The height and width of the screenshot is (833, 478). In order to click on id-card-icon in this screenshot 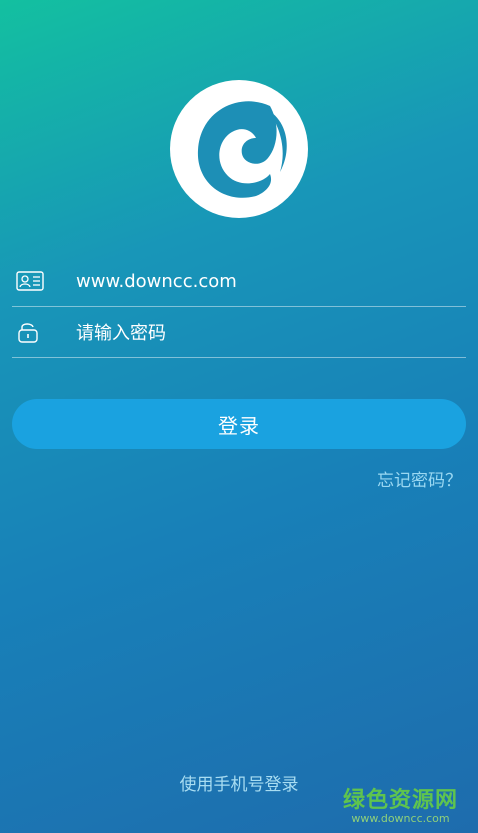, I will do `click(32, 281)`.